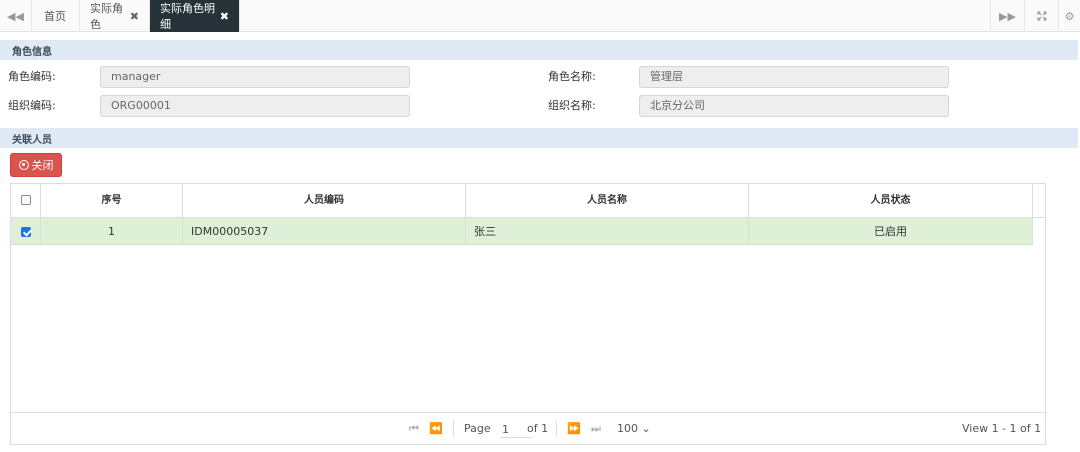  I want to click on row-index: 1, so click(112, 231).